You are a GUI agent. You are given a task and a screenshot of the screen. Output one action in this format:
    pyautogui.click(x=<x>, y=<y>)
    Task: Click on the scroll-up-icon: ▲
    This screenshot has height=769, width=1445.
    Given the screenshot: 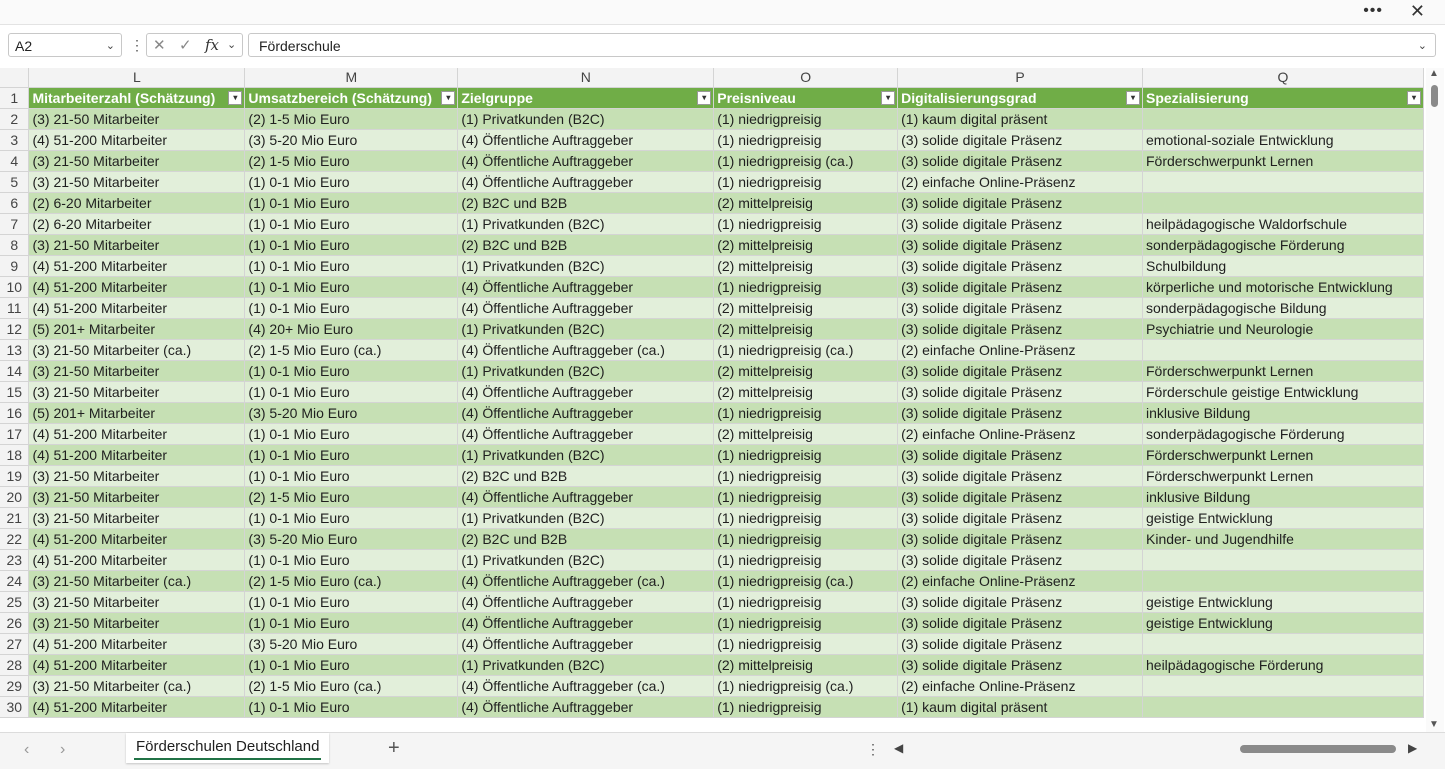 What is the action you would take?
    pyautogui.click(x=1434, y=73)
    